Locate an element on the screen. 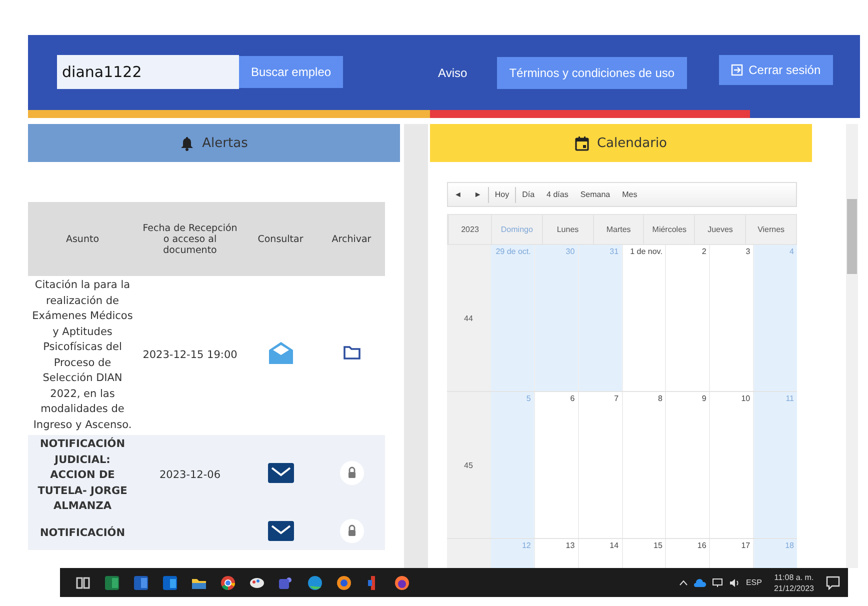  day-cell: 8 is located at coordinates (644, 465).